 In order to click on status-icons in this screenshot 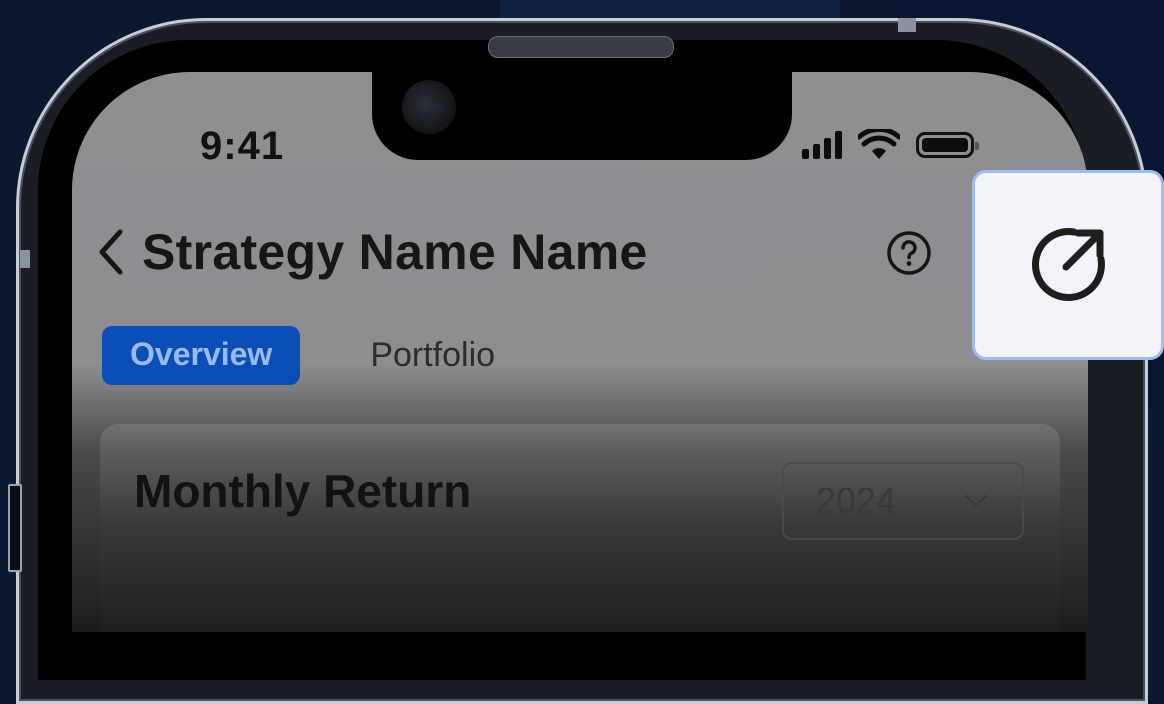, I will do `click(890, 145)`.